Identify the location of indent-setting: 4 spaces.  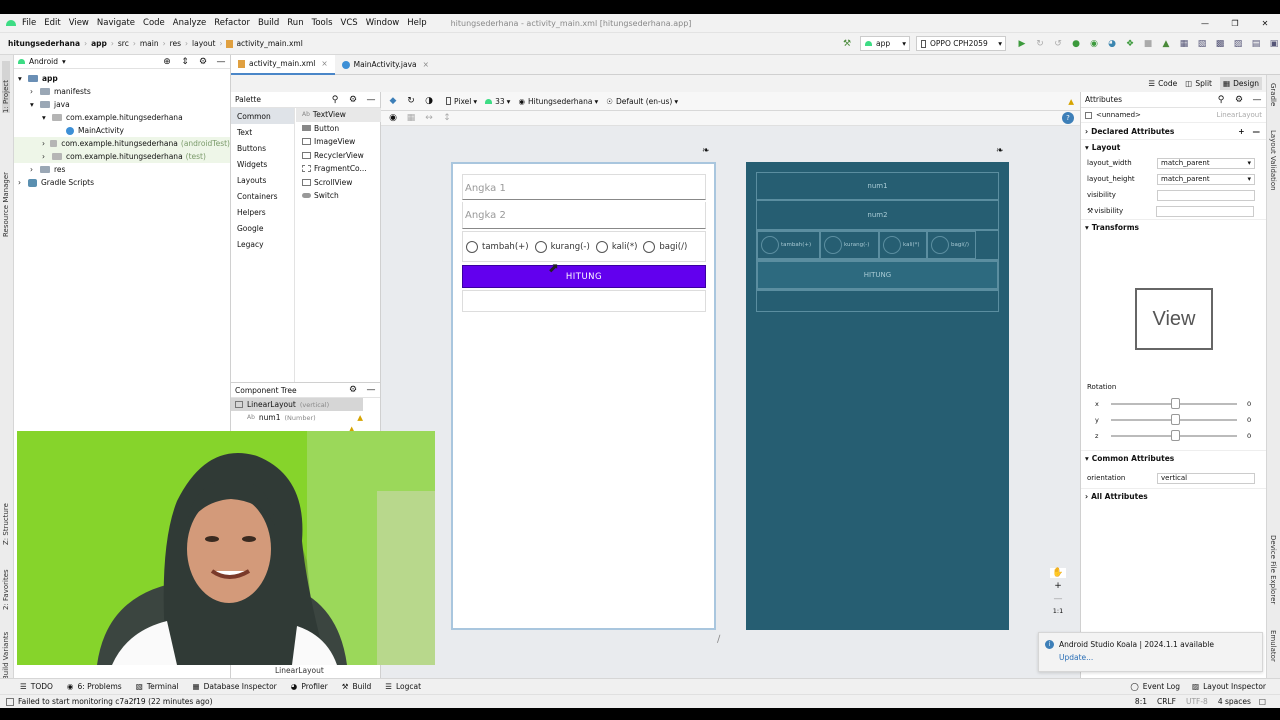
(1234, 701).